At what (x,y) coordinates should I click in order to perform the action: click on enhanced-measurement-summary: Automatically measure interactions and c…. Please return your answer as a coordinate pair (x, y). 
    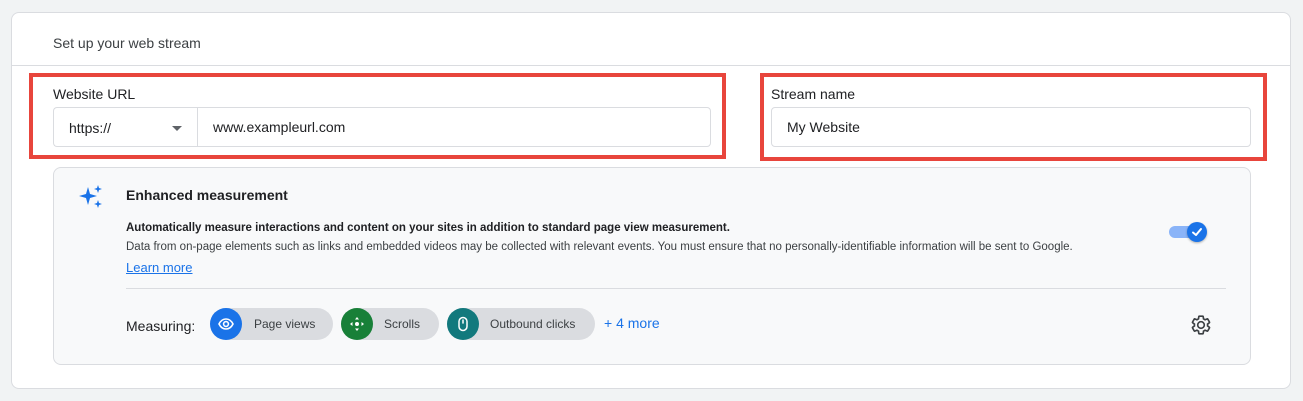
    Looking at the image, I should click on (428, 228).